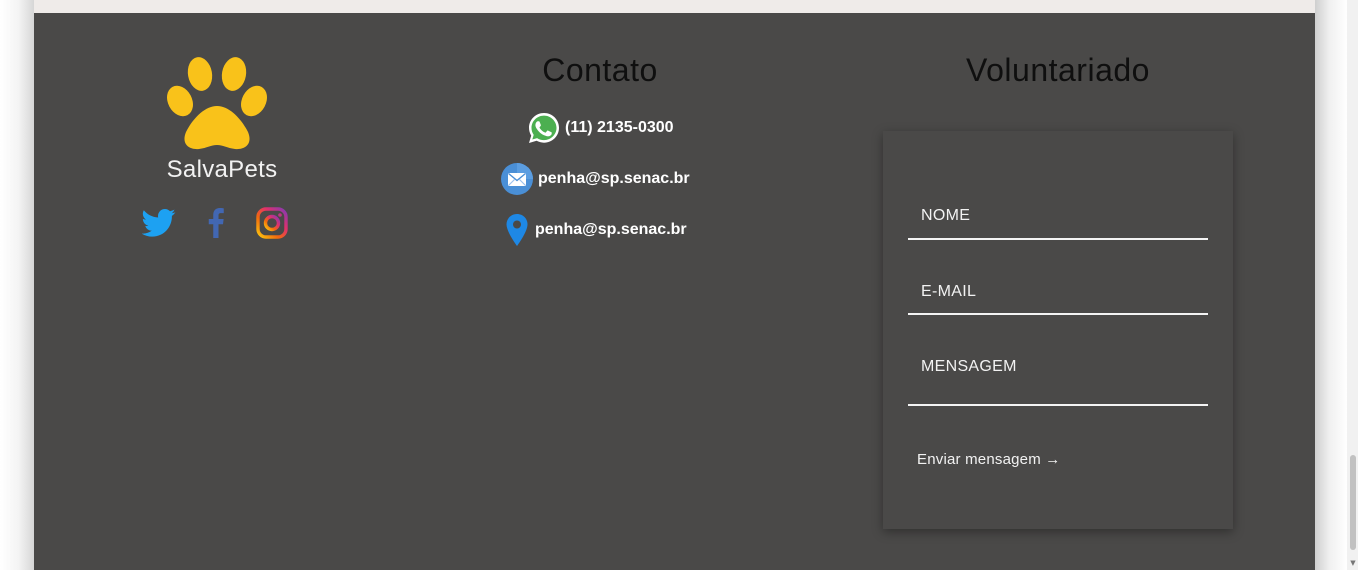  What do you see at coordinates (1058, 296) in the screenshot?
I see `email-field: E-MAIL` at bounding box center [1058, 296].